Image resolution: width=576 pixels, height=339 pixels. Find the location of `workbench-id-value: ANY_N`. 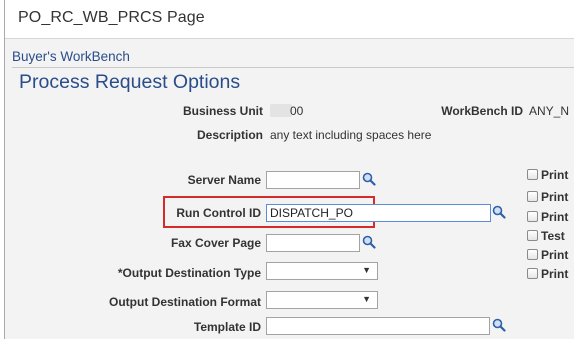

workbench-id-value: ANY_N is located at coordinates (549, 111).